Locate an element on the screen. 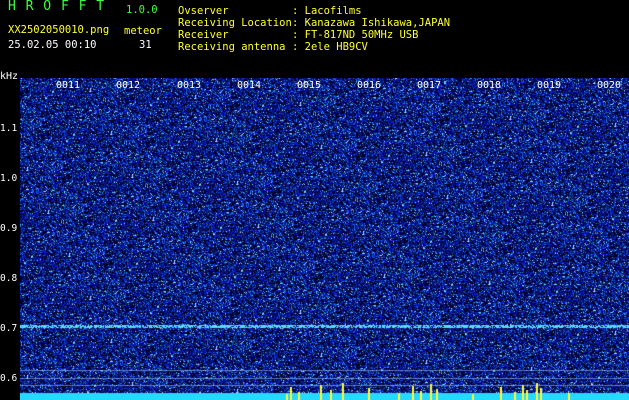 The height and width of the screenshot is (400, 629). y-tick-1-0: 1.0 is located at coordinates (9, 178).